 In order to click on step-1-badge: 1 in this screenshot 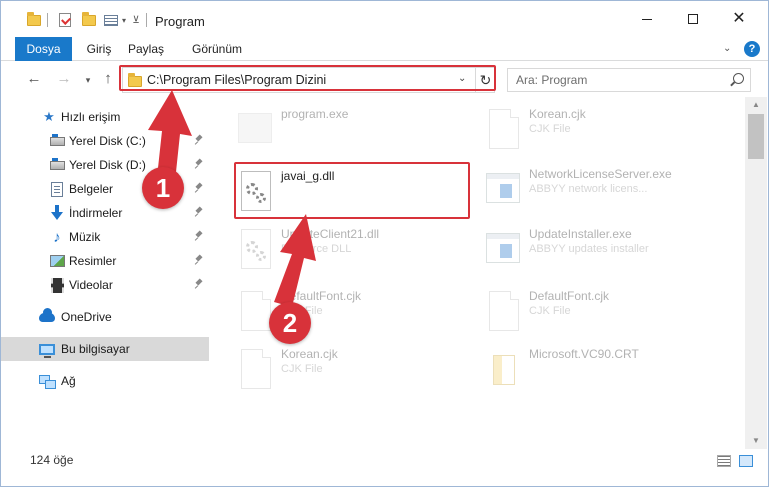, I will do `click(163, 188)`.